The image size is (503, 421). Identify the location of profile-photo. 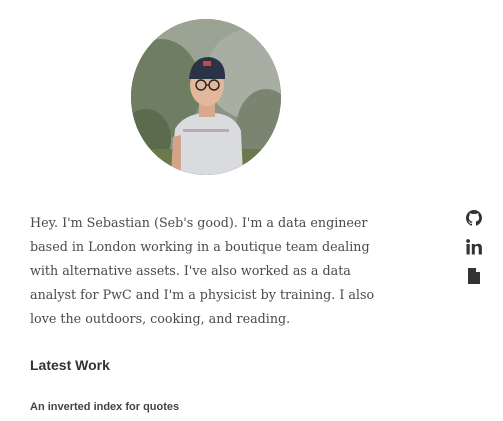
(206, 97).